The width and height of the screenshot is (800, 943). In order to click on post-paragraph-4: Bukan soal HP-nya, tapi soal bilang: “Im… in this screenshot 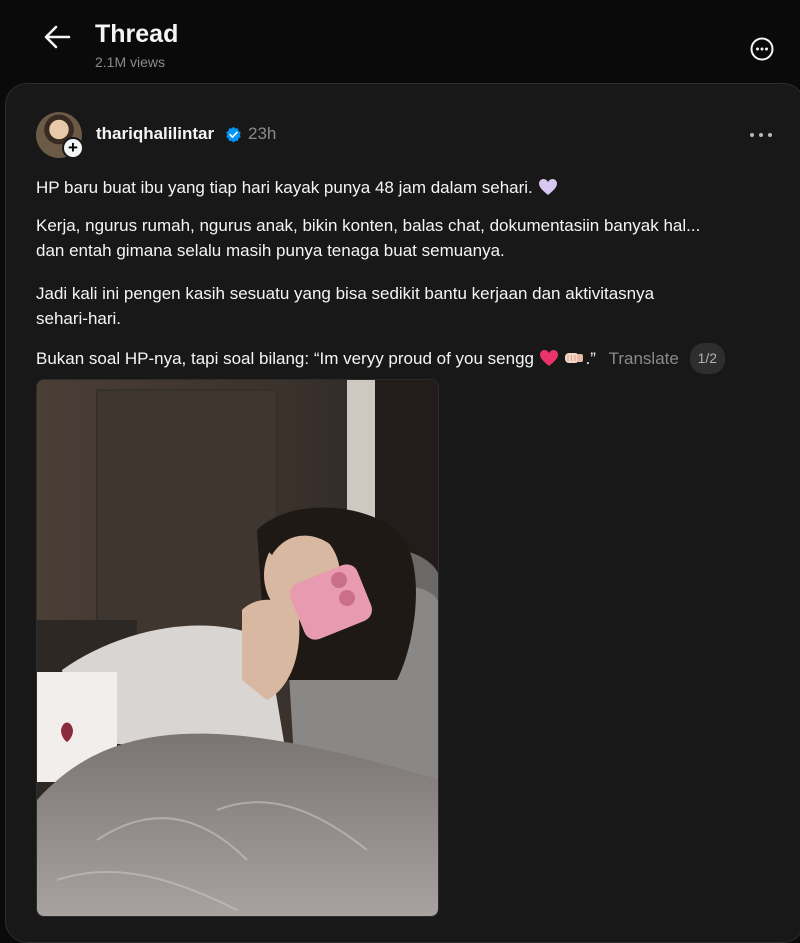, I will do `click(406, 358)`.